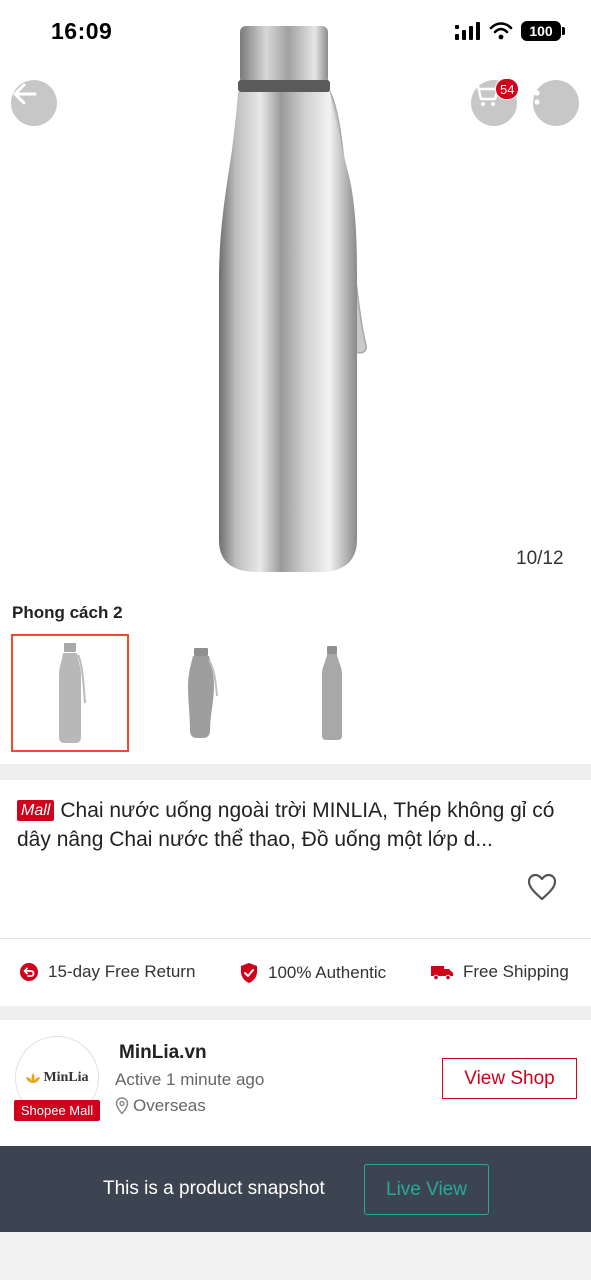 This screenshot has width=591, height=1280. I want to click on status-icons: 100, so click(510, 31).